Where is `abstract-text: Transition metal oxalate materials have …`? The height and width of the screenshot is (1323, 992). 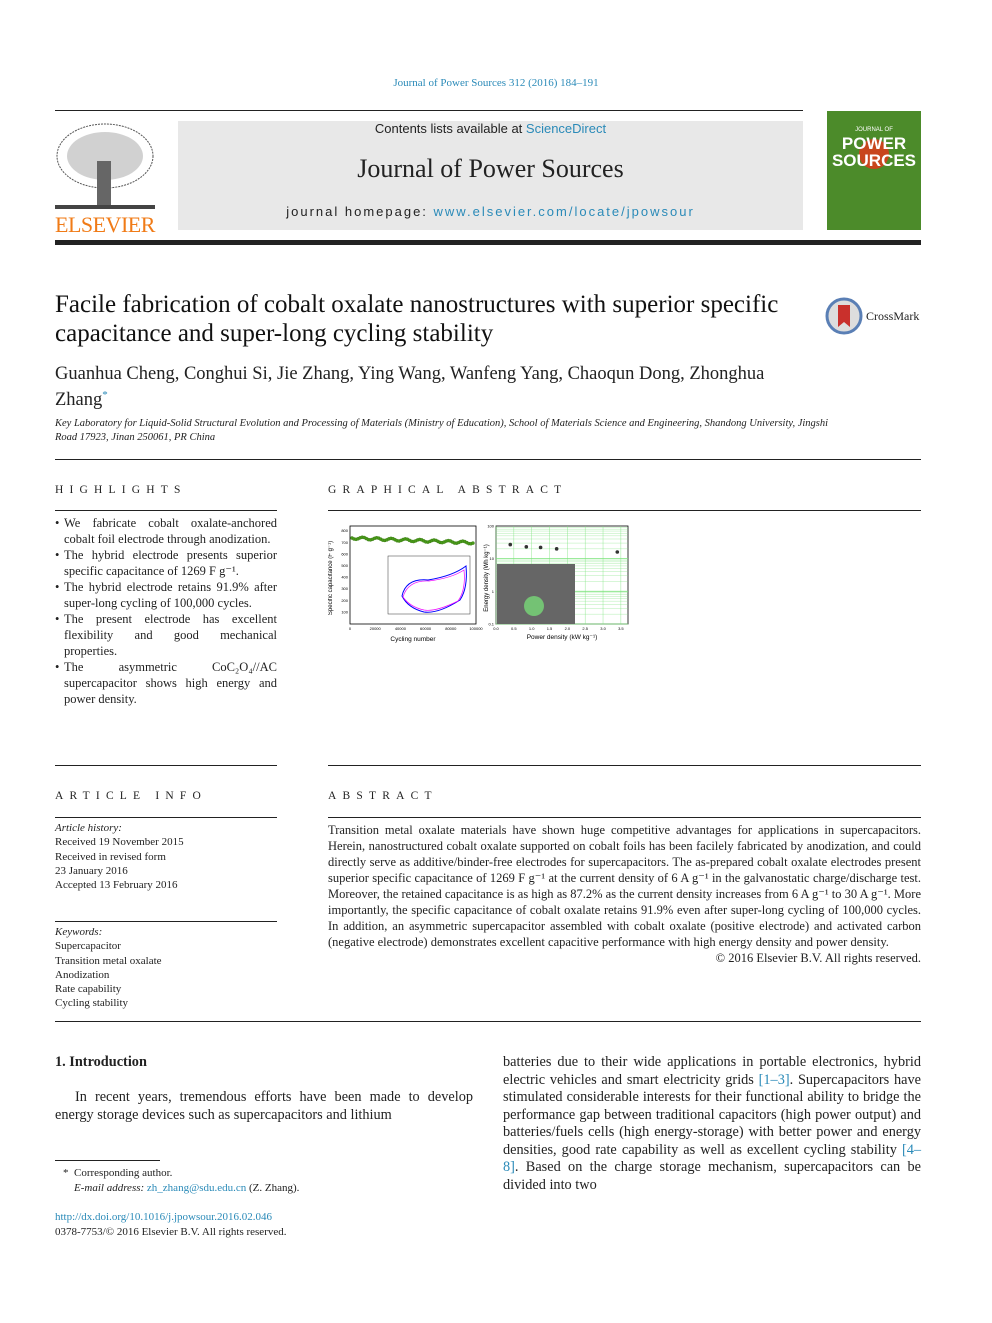 abstract-text: Transition metal oxalate materials have … is located at coordinates (624, 886).